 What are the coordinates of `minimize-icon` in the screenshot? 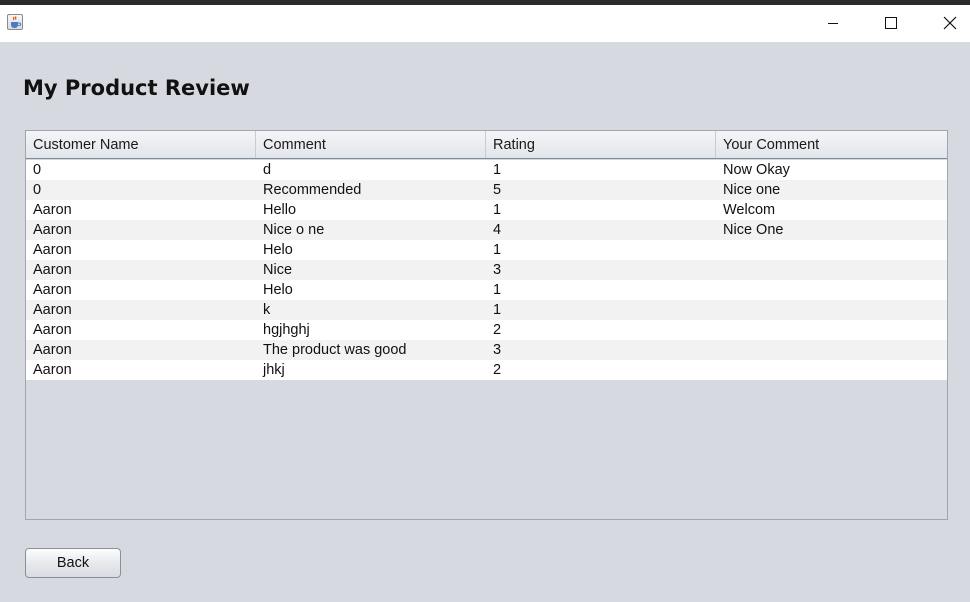 It's located at (833, 23).